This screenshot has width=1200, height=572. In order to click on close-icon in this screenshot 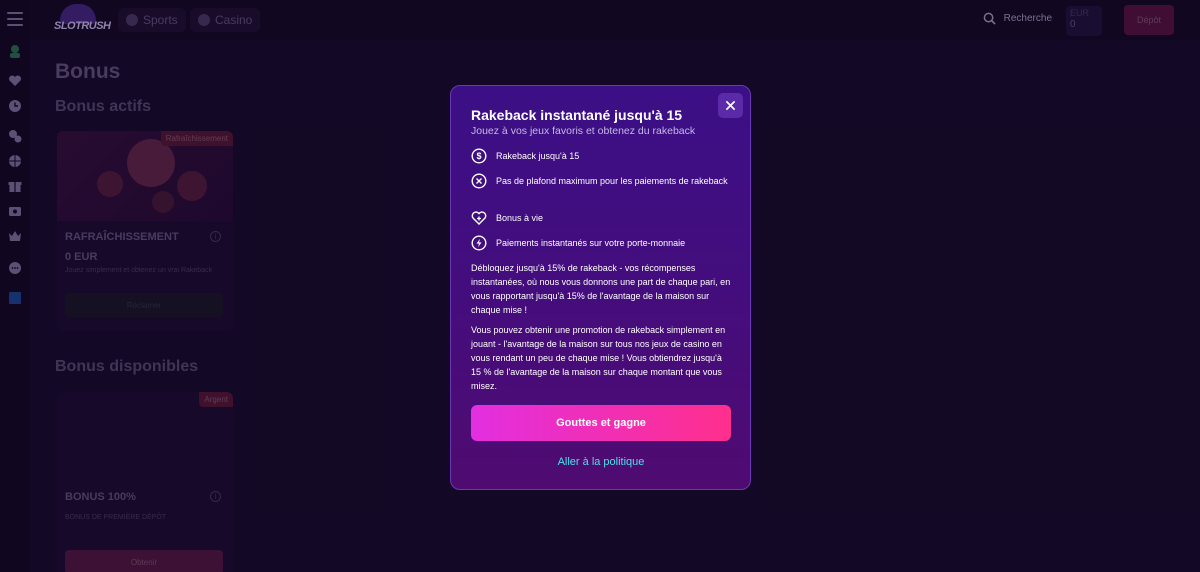, I will do `click(730, 105)`.